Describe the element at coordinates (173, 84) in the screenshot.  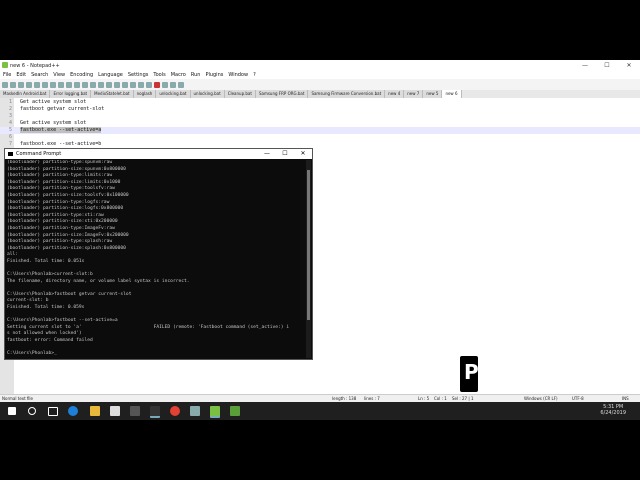
I see `play-macro-icon` at that location.